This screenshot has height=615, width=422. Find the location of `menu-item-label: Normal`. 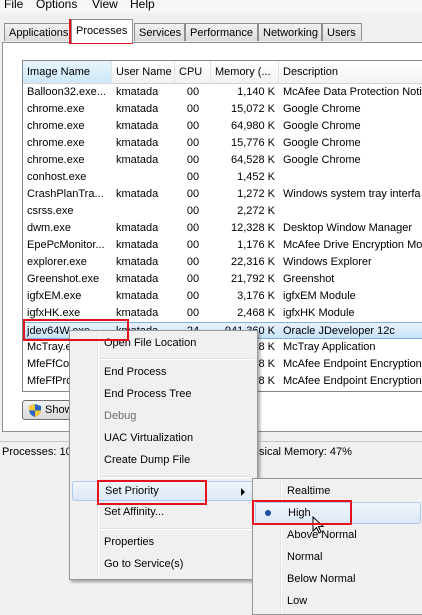

menu-item-label: Normal is located at coordinates (305, 557).